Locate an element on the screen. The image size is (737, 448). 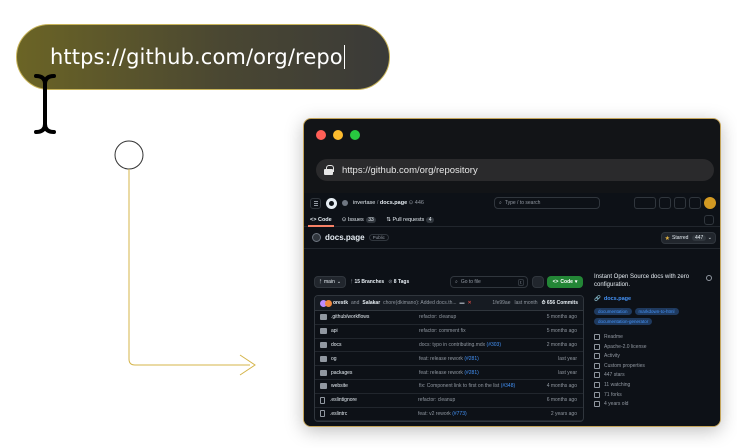
minimize-window-icon is located at coordinates (338, 135).